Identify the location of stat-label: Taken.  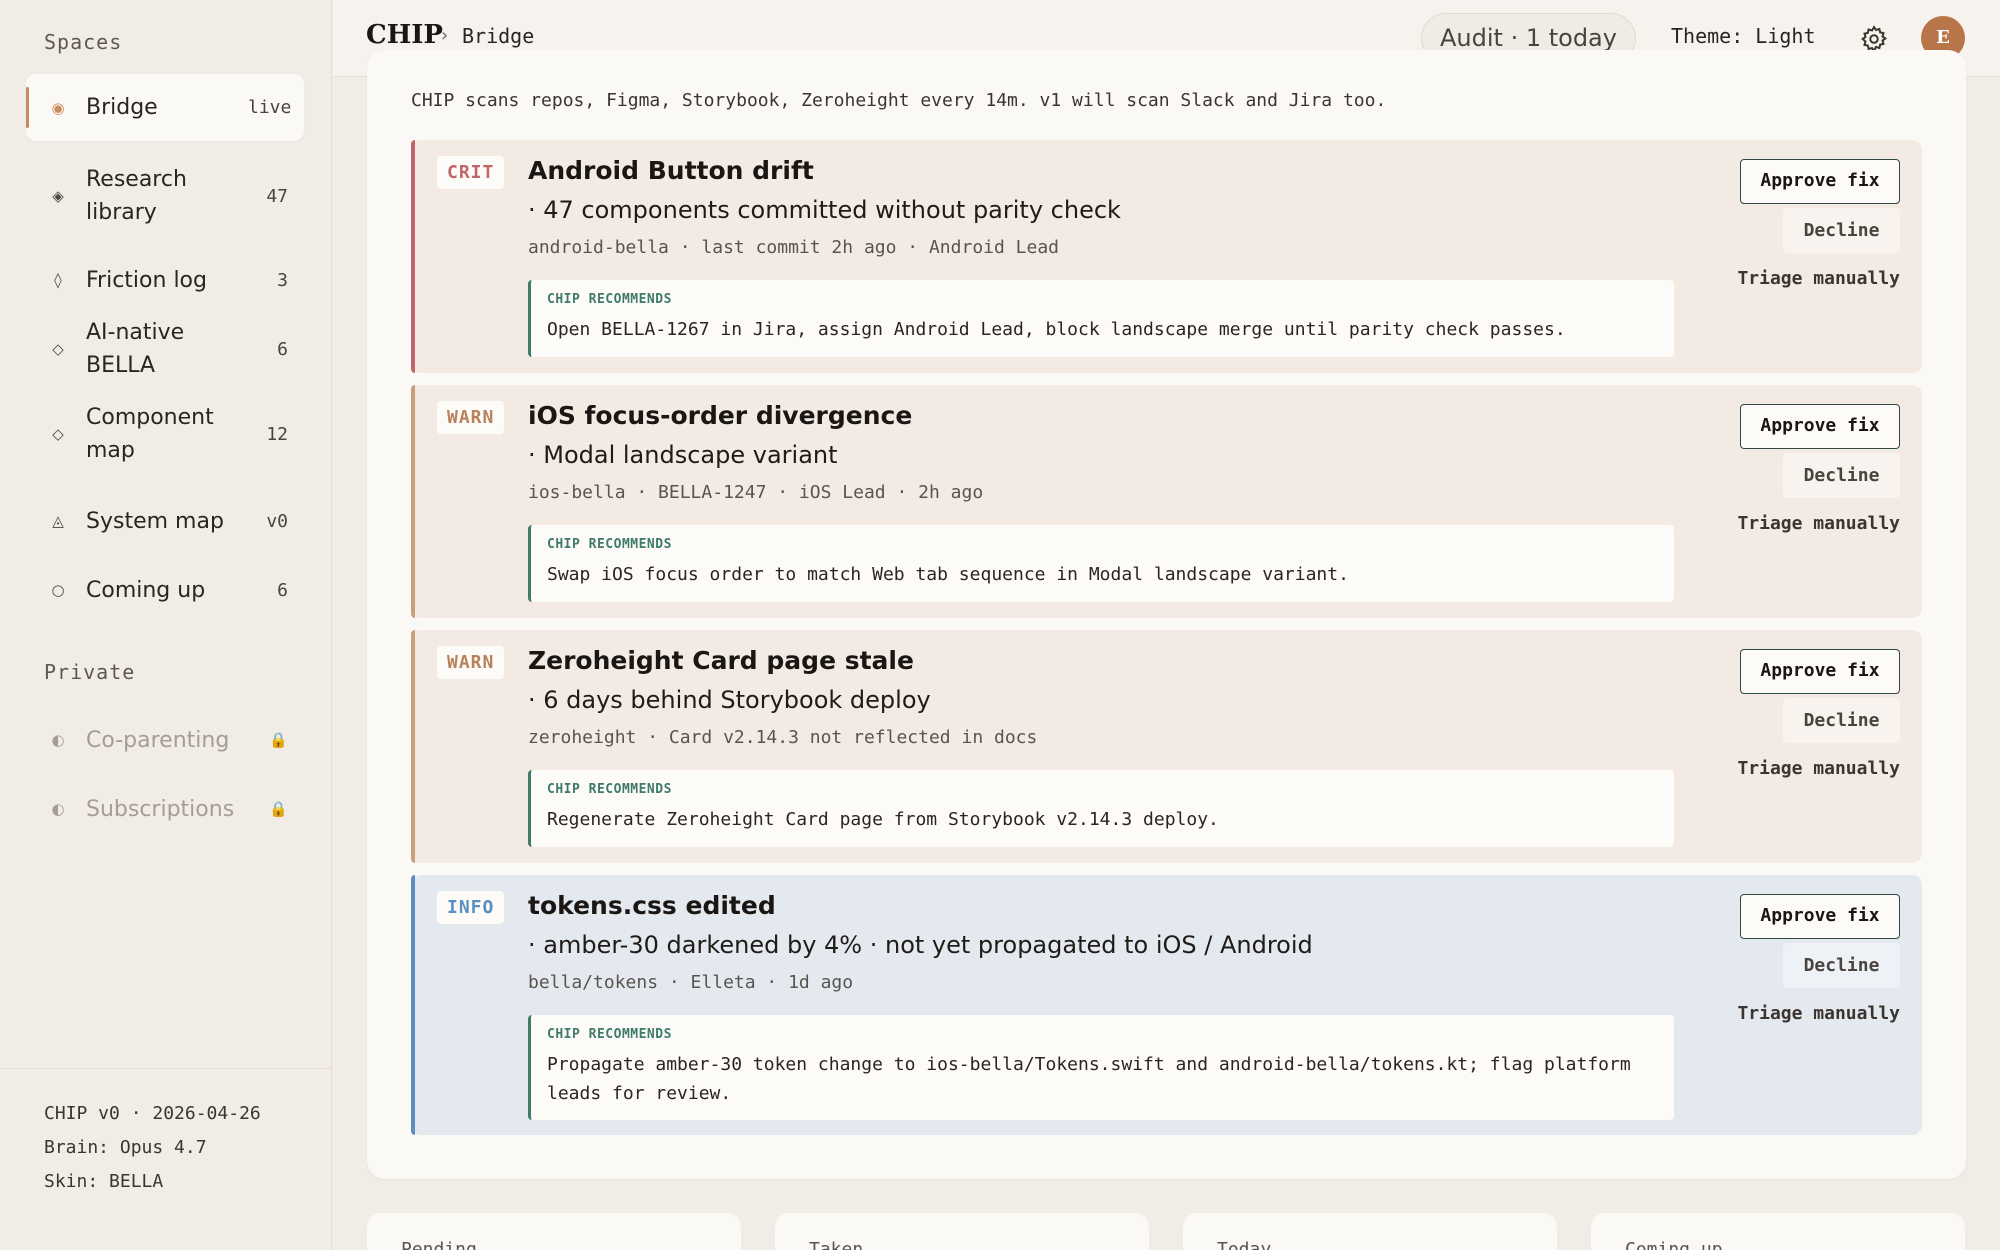
(836, 1244).